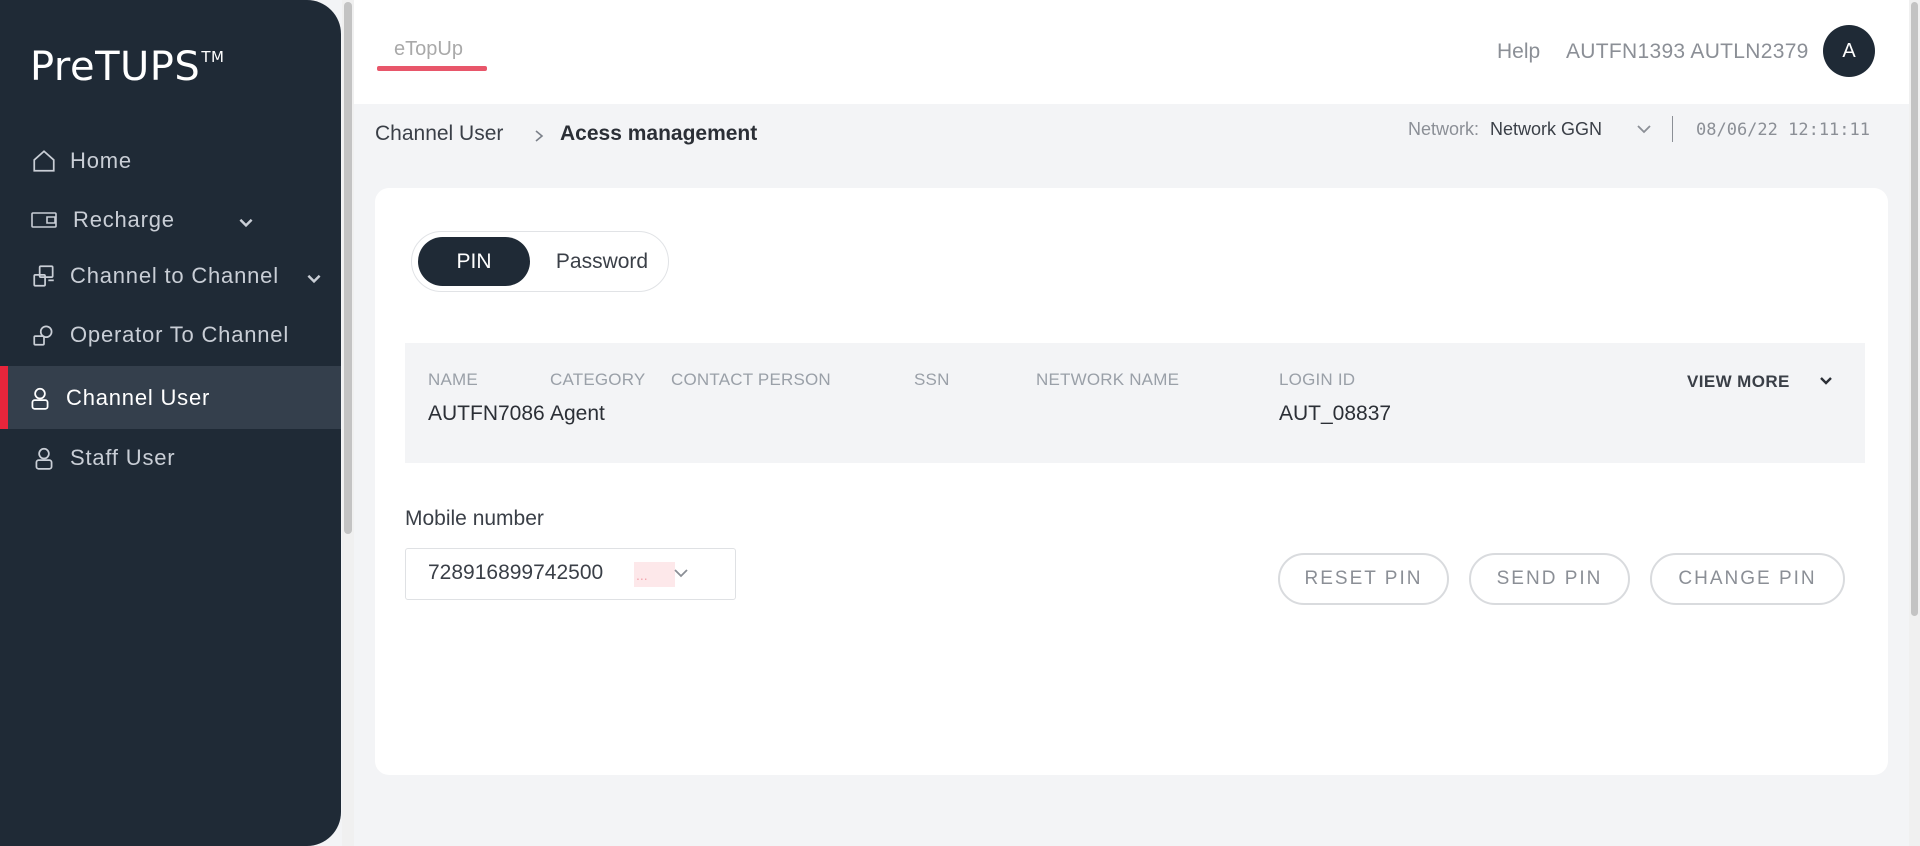  I want to click on user-info-panel, so click(1135, 403).